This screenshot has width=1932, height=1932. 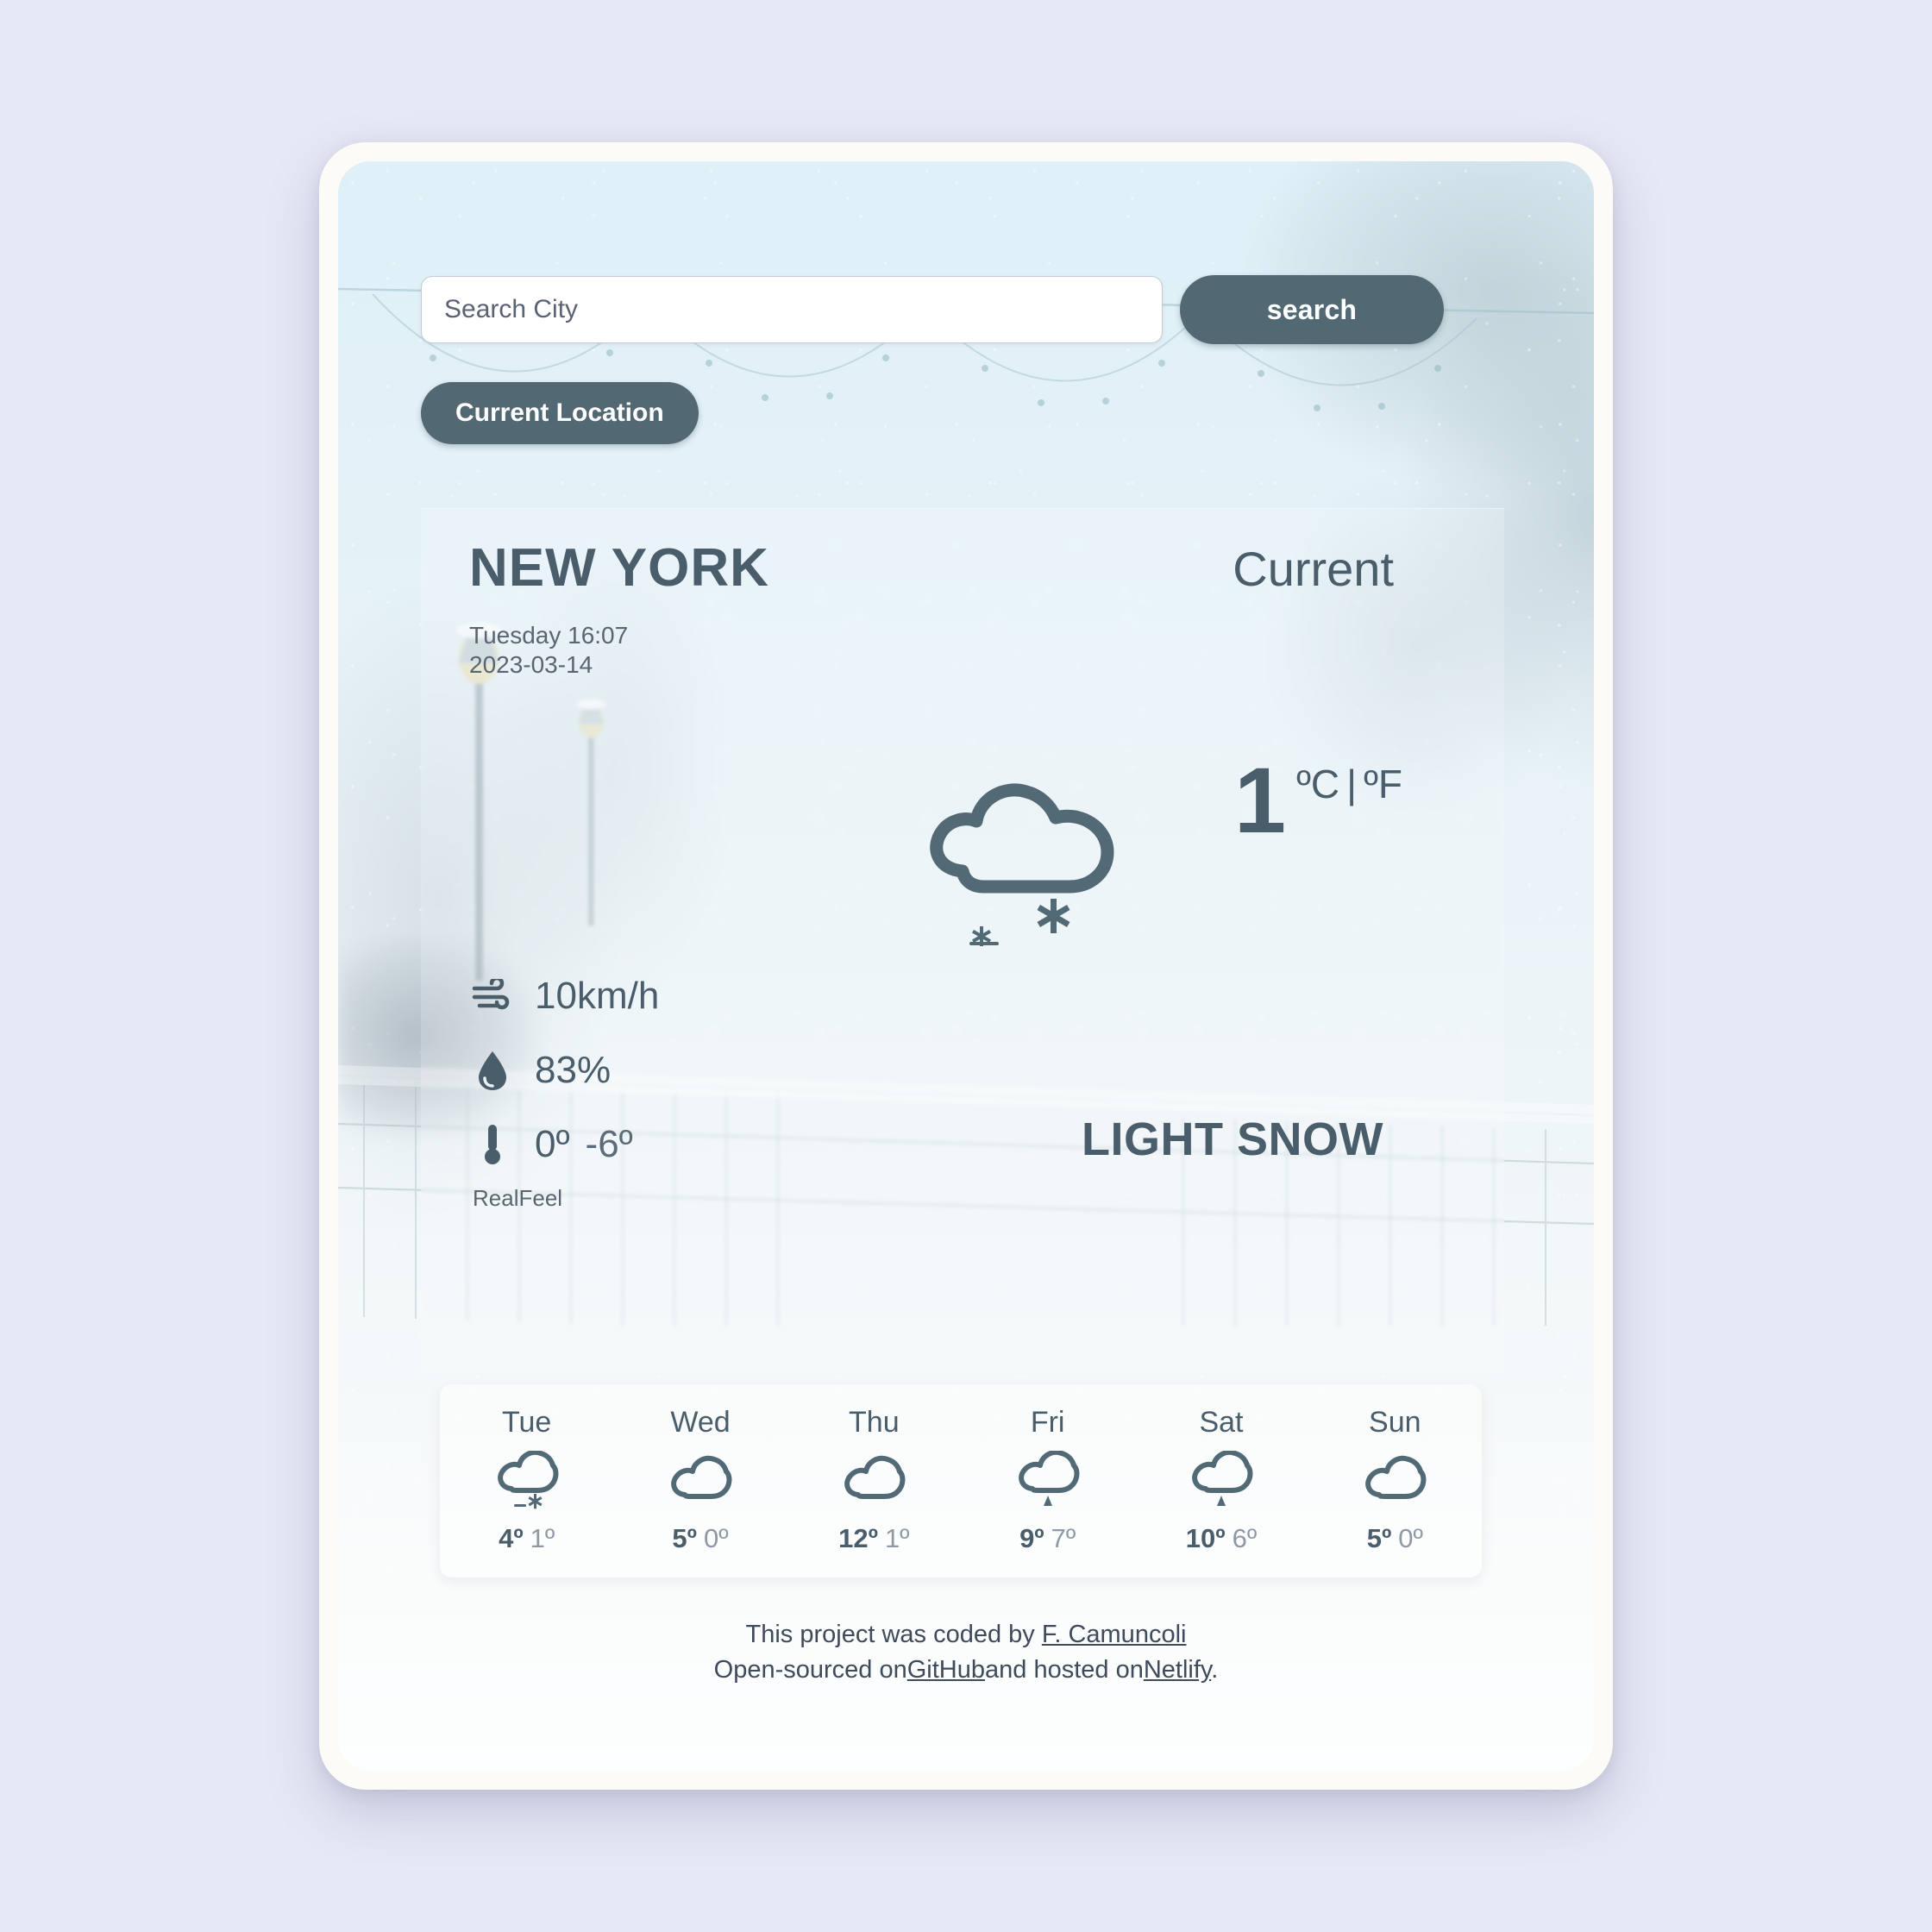 I want to click on temperature-block: 1 ºC | ºF, so click(x=1318, y=800).